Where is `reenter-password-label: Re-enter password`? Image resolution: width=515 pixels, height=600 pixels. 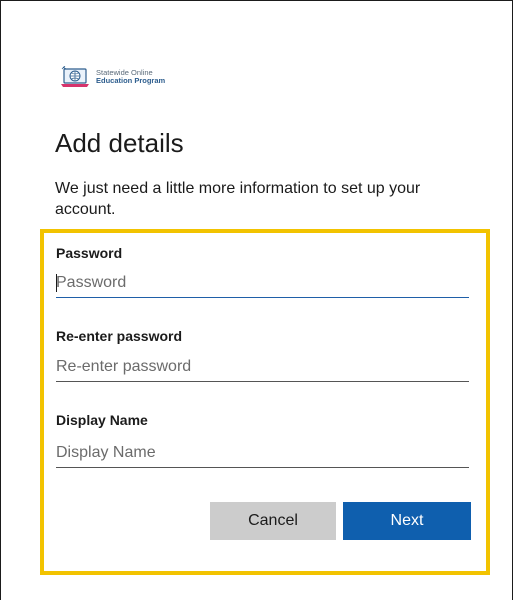
reenter-password-label: Re-enter password is located at coordinates (119, 336).